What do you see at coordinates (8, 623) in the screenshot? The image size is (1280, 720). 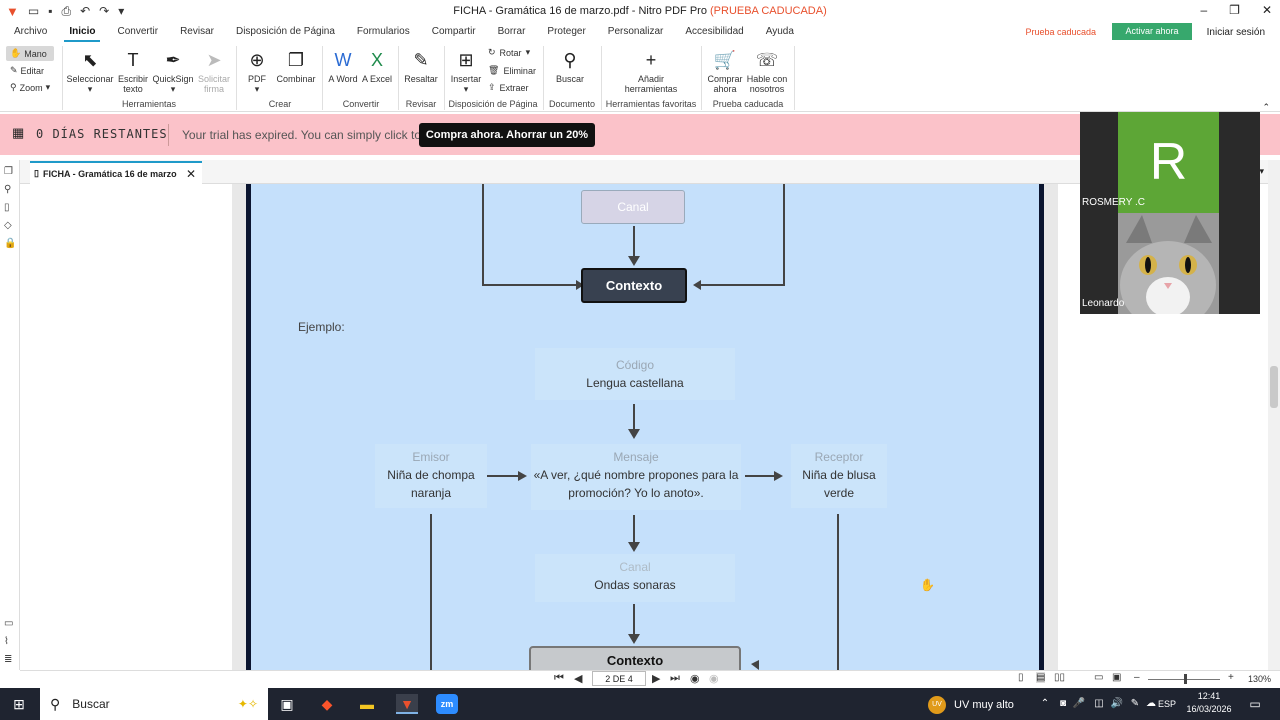 I see `comment-icon: ▭` at bounding box center [8, 623].